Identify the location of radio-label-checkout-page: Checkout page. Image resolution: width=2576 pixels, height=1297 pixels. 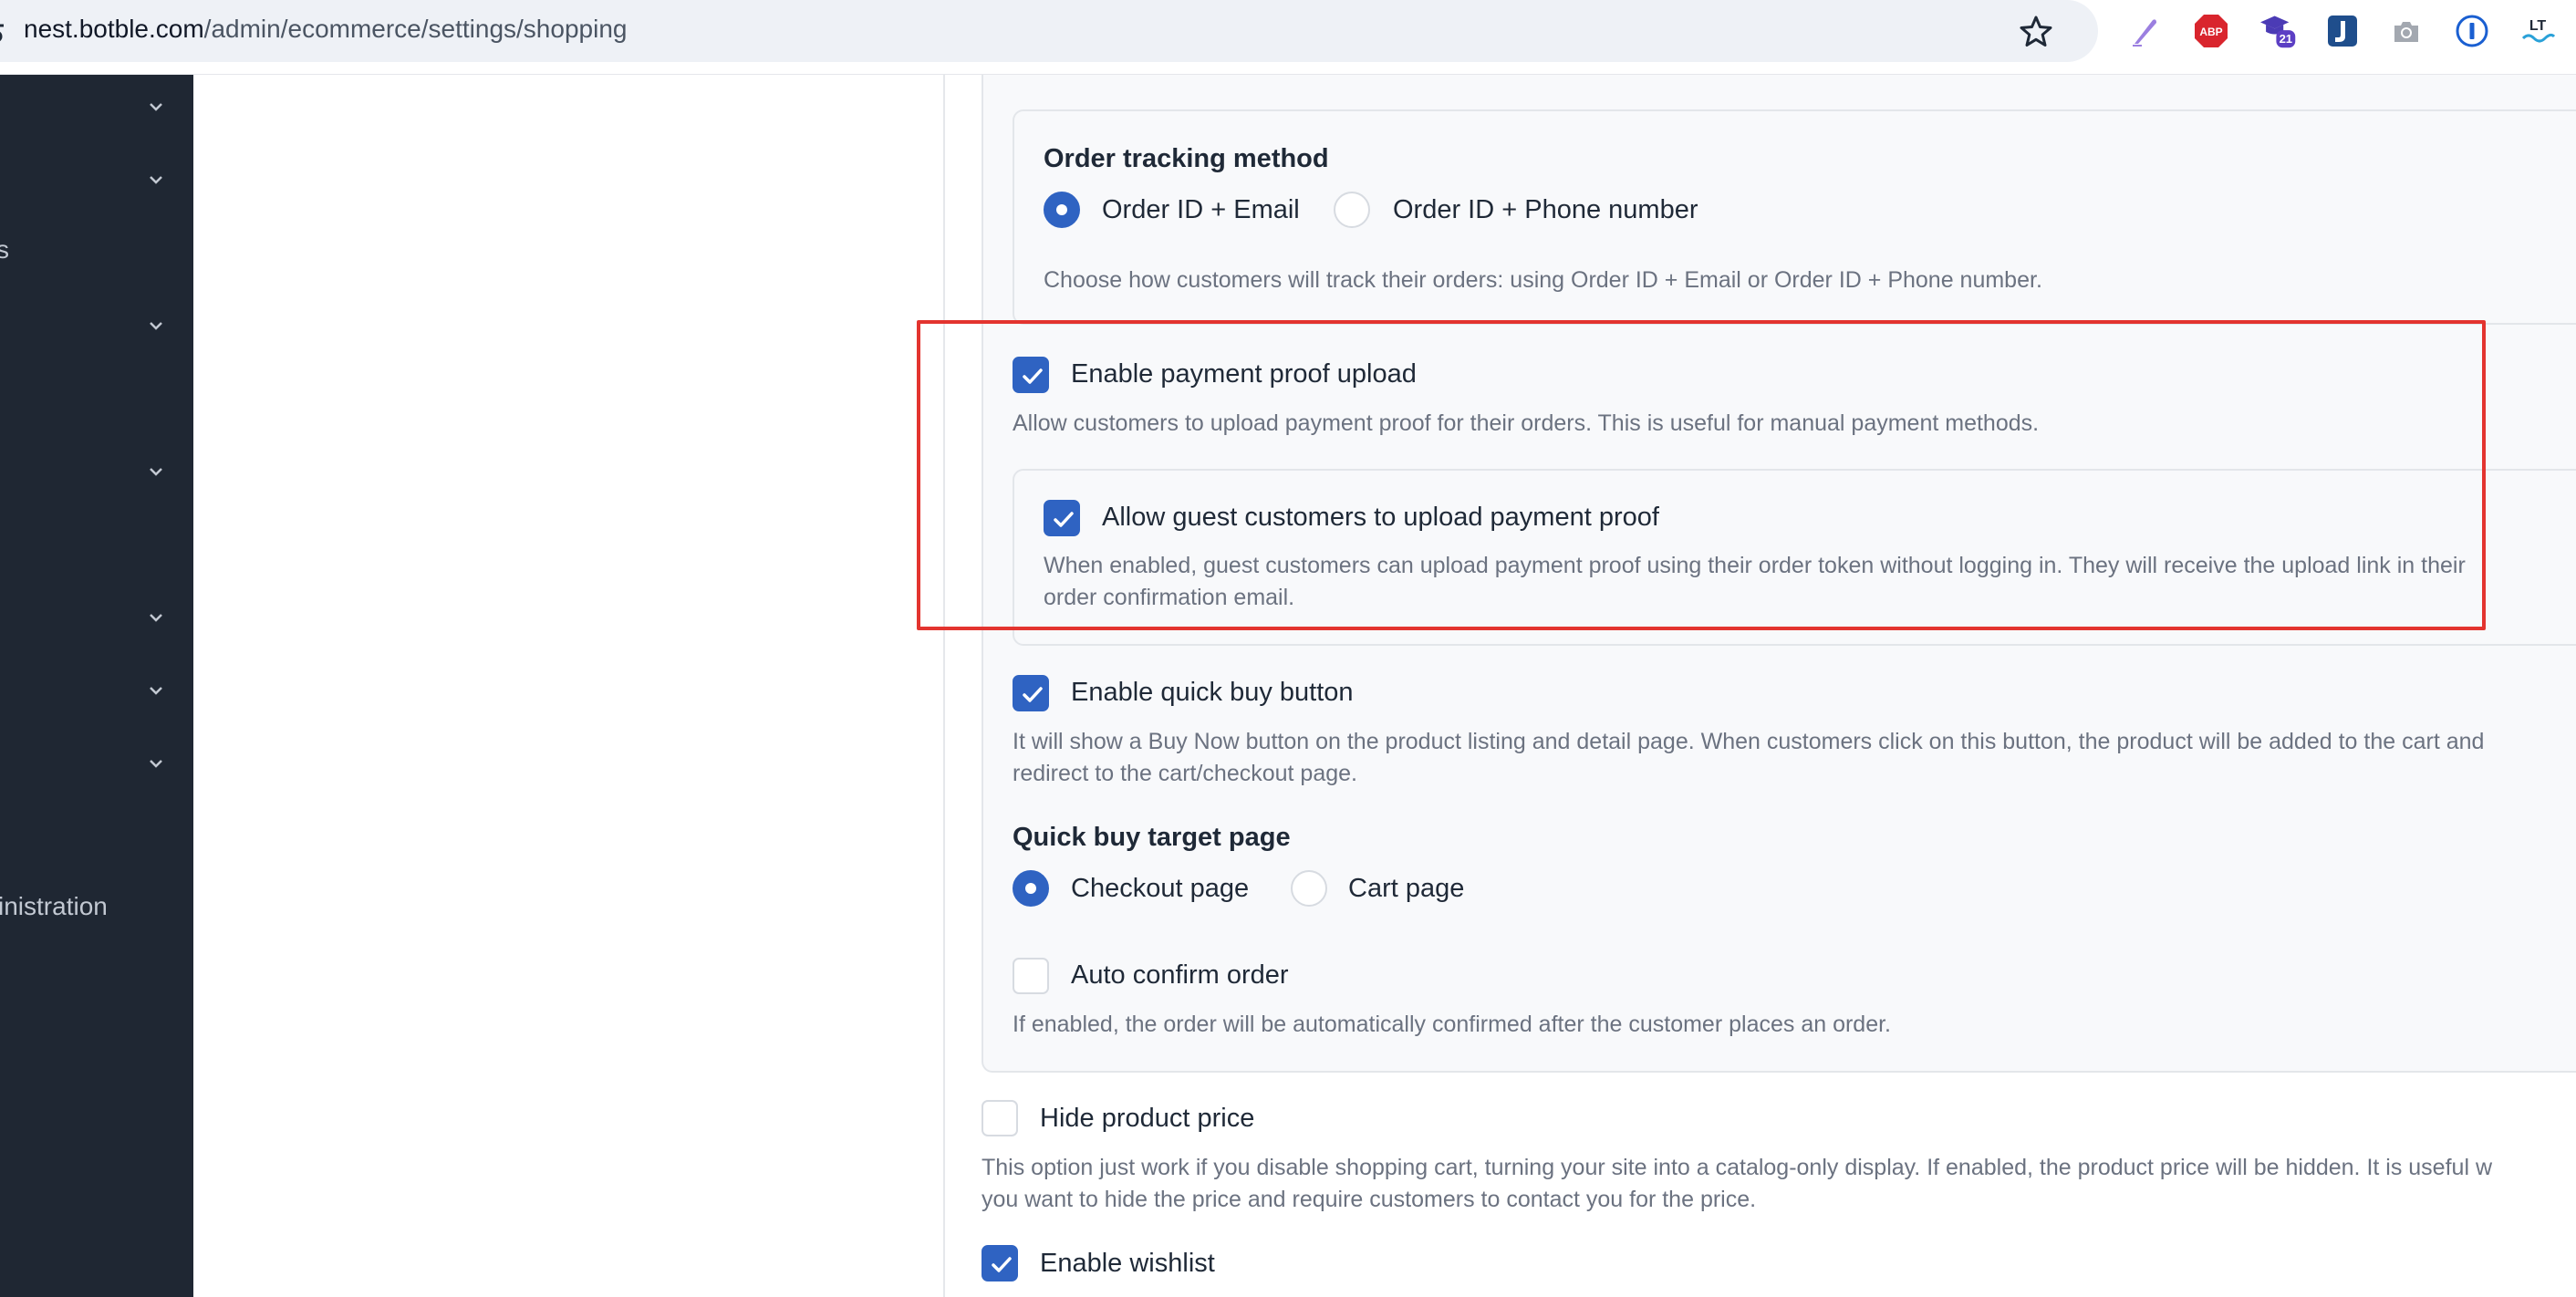
(1160, 889).